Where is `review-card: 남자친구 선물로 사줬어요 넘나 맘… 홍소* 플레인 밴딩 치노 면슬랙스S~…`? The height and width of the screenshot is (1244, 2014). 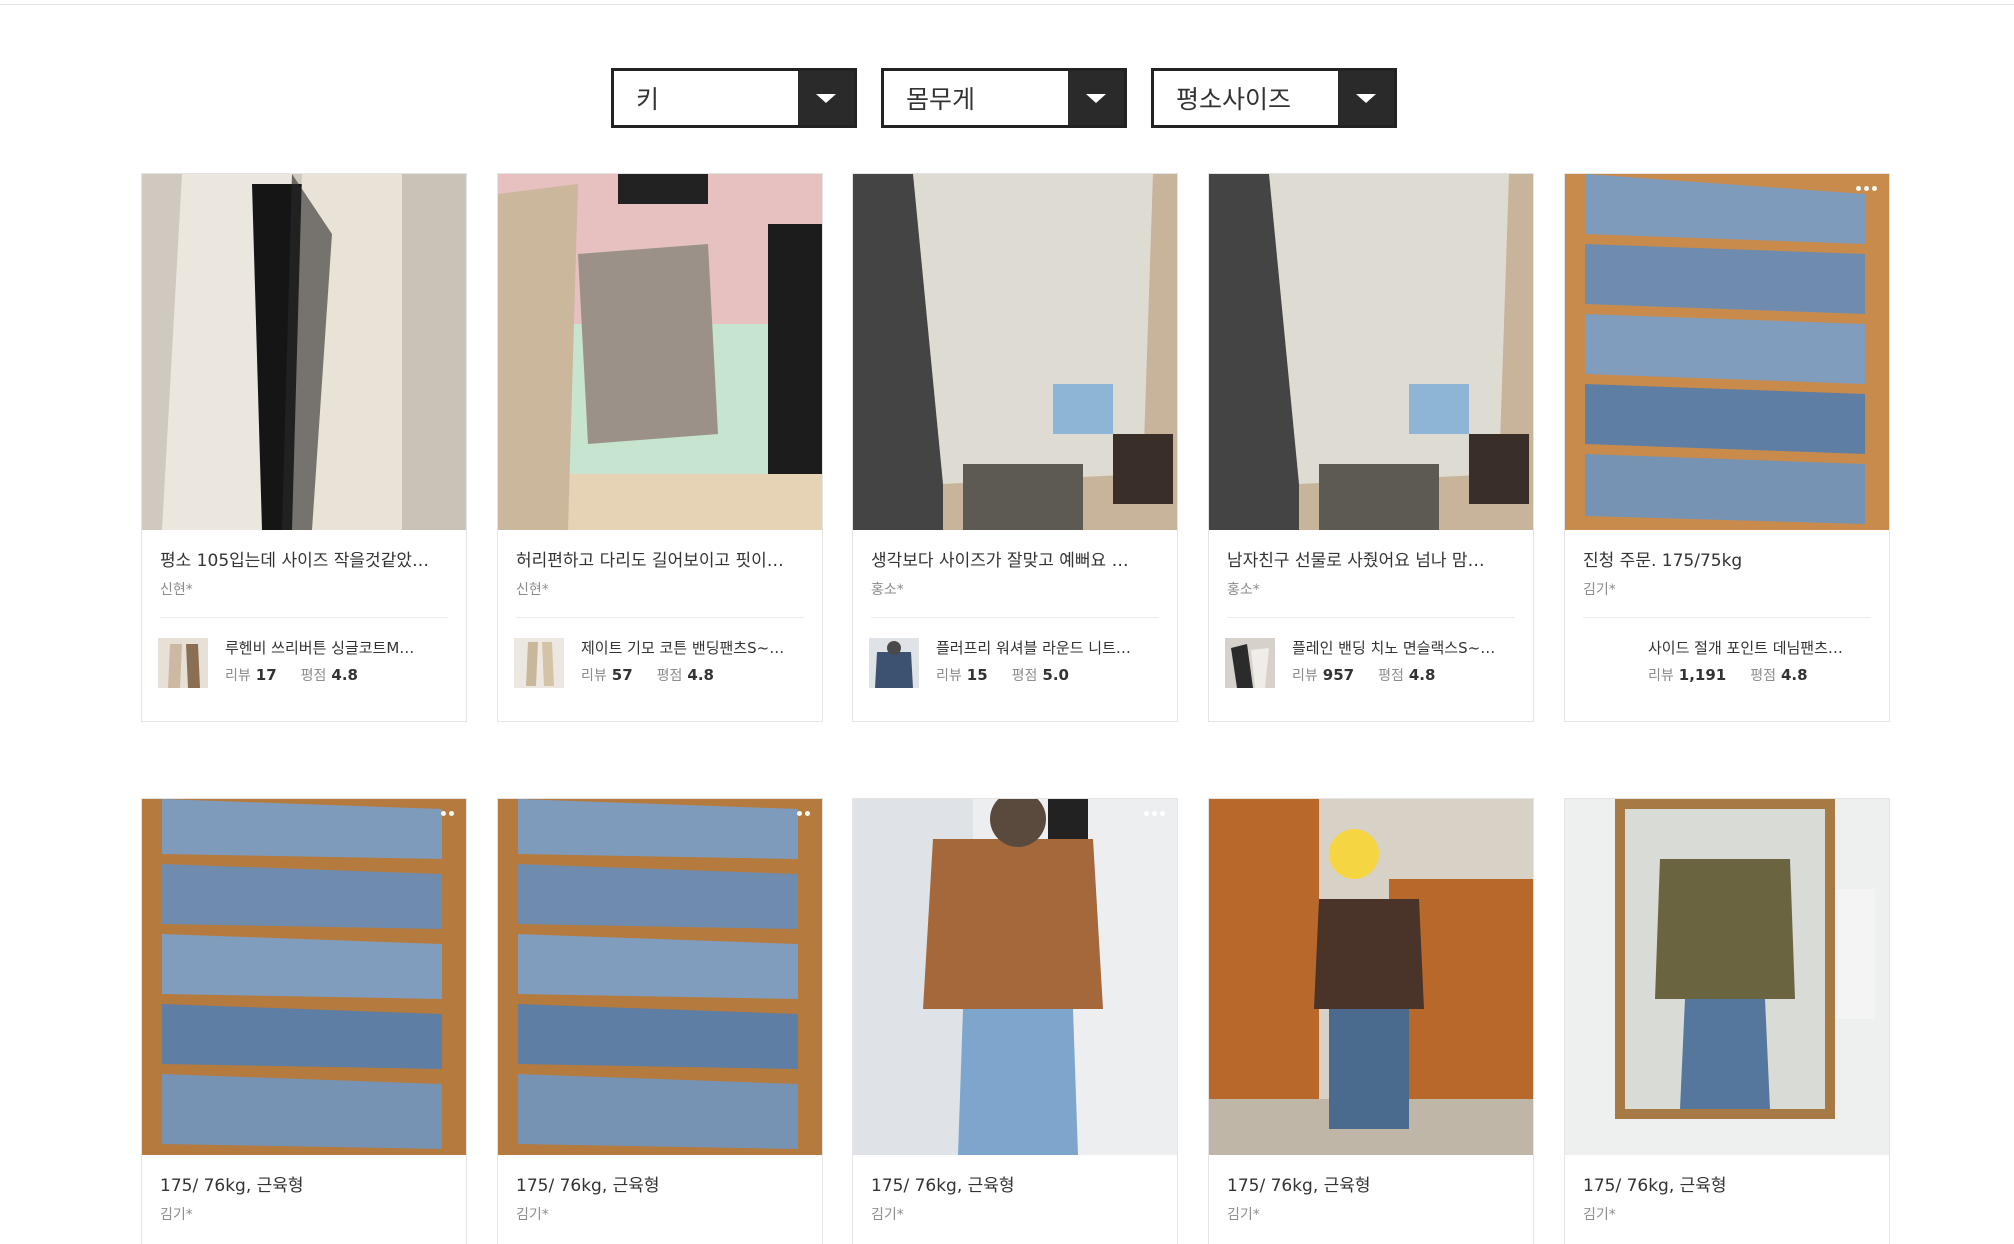 review-card: 남자친구 선물로 사줬어요 넘나 맘… 홍소* 플레인 밴딩 치노 면슬랙스S~… is located at coordinates (1371, 447).